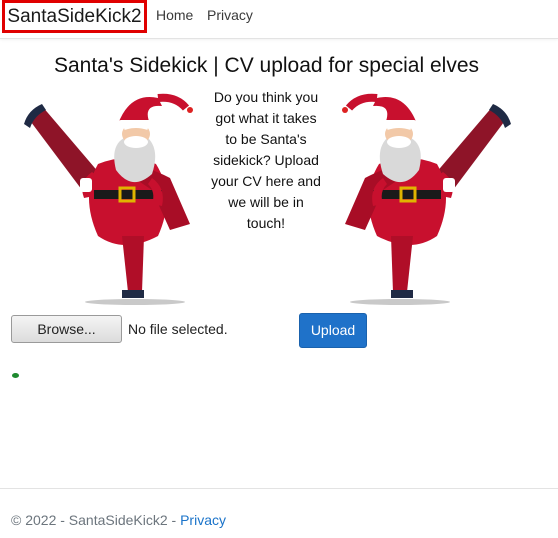  What do you see at coordinates (279, 513) in the screenshot?
I see `footer: © 2022 - SantaSideKick2 - Privacy` at bounding box center [279, 513].